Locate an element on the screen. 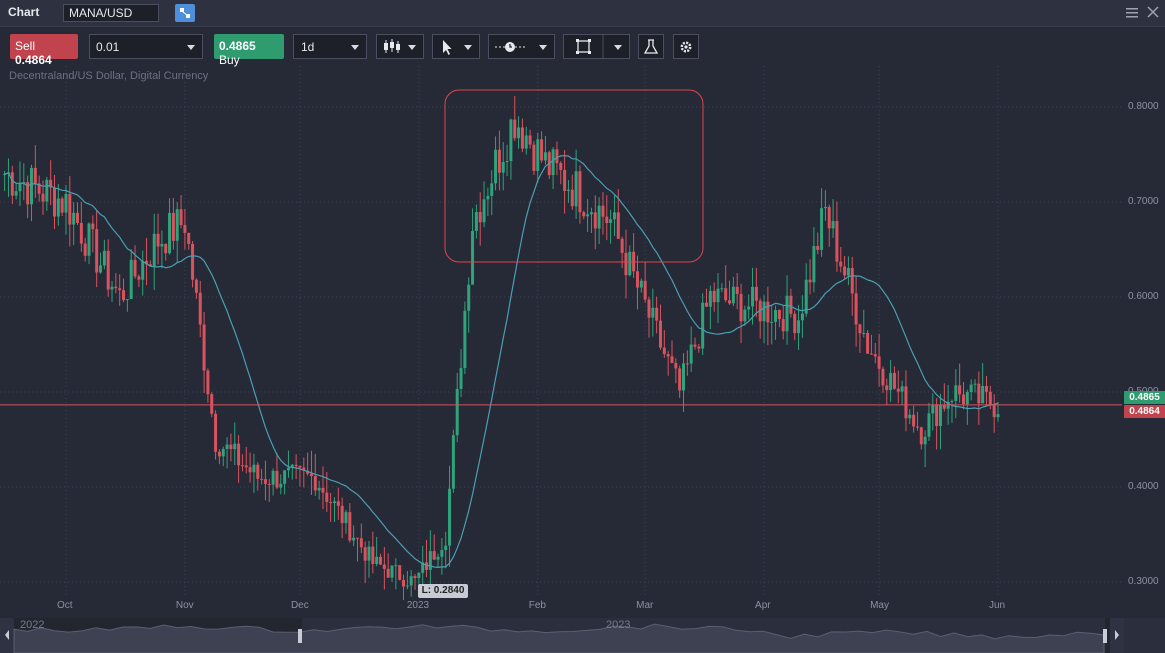 The image size is (1165, 653). buy-button: 0.4865 Buy is located at coordinates (249, 50).